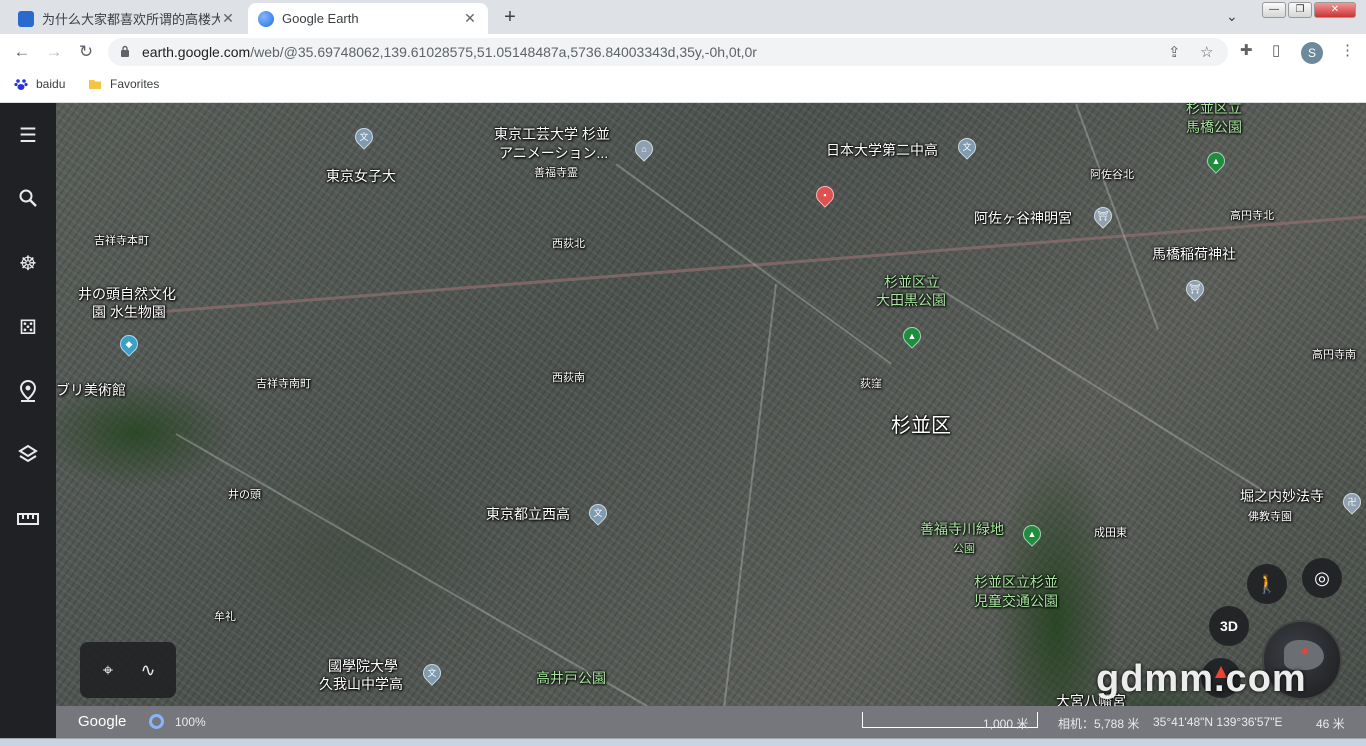 This screenshot has width=1366, height=746. What do you see at coordinates (283, 384) in the screenshot?
I see `map-label: 吉祥寺南町` at bounding box center [283, 384].